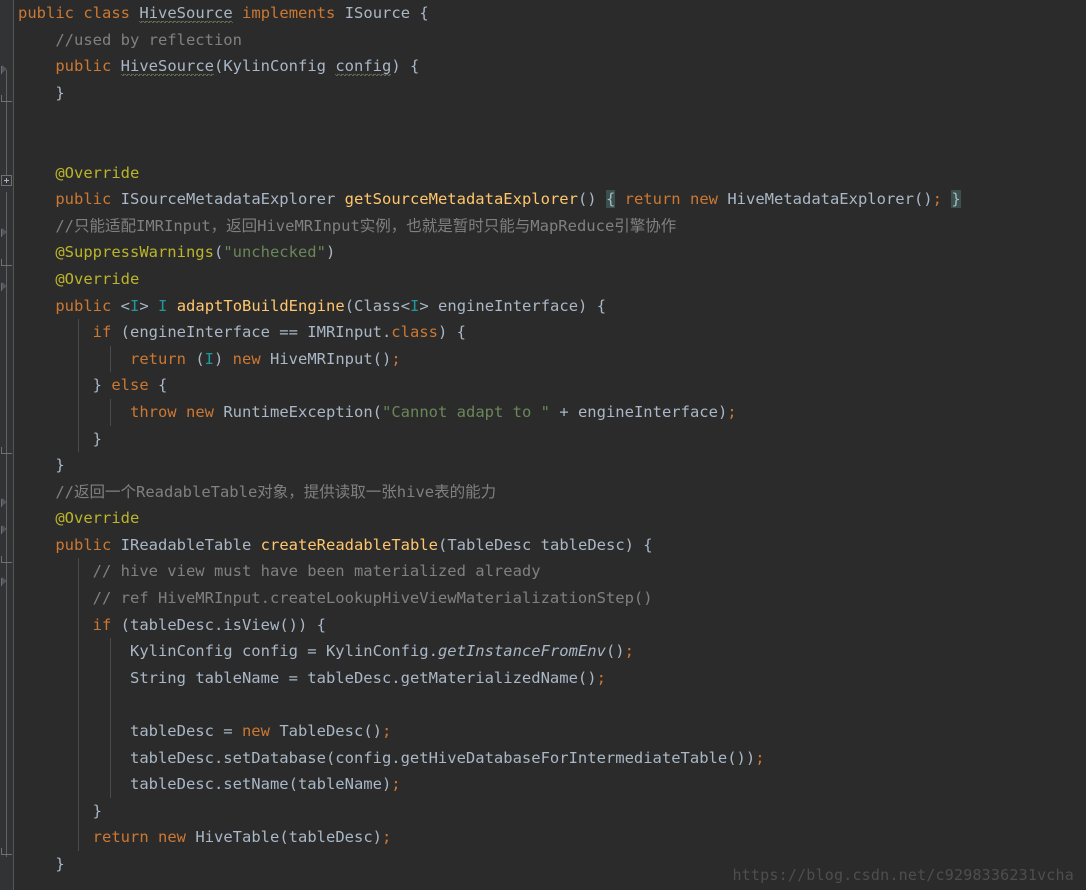  Describe the element at coordinates (903, 875) in the screenshot. I see `csdn-watermark: https://blog.csdn.net/c9298336231vcha` at that location.